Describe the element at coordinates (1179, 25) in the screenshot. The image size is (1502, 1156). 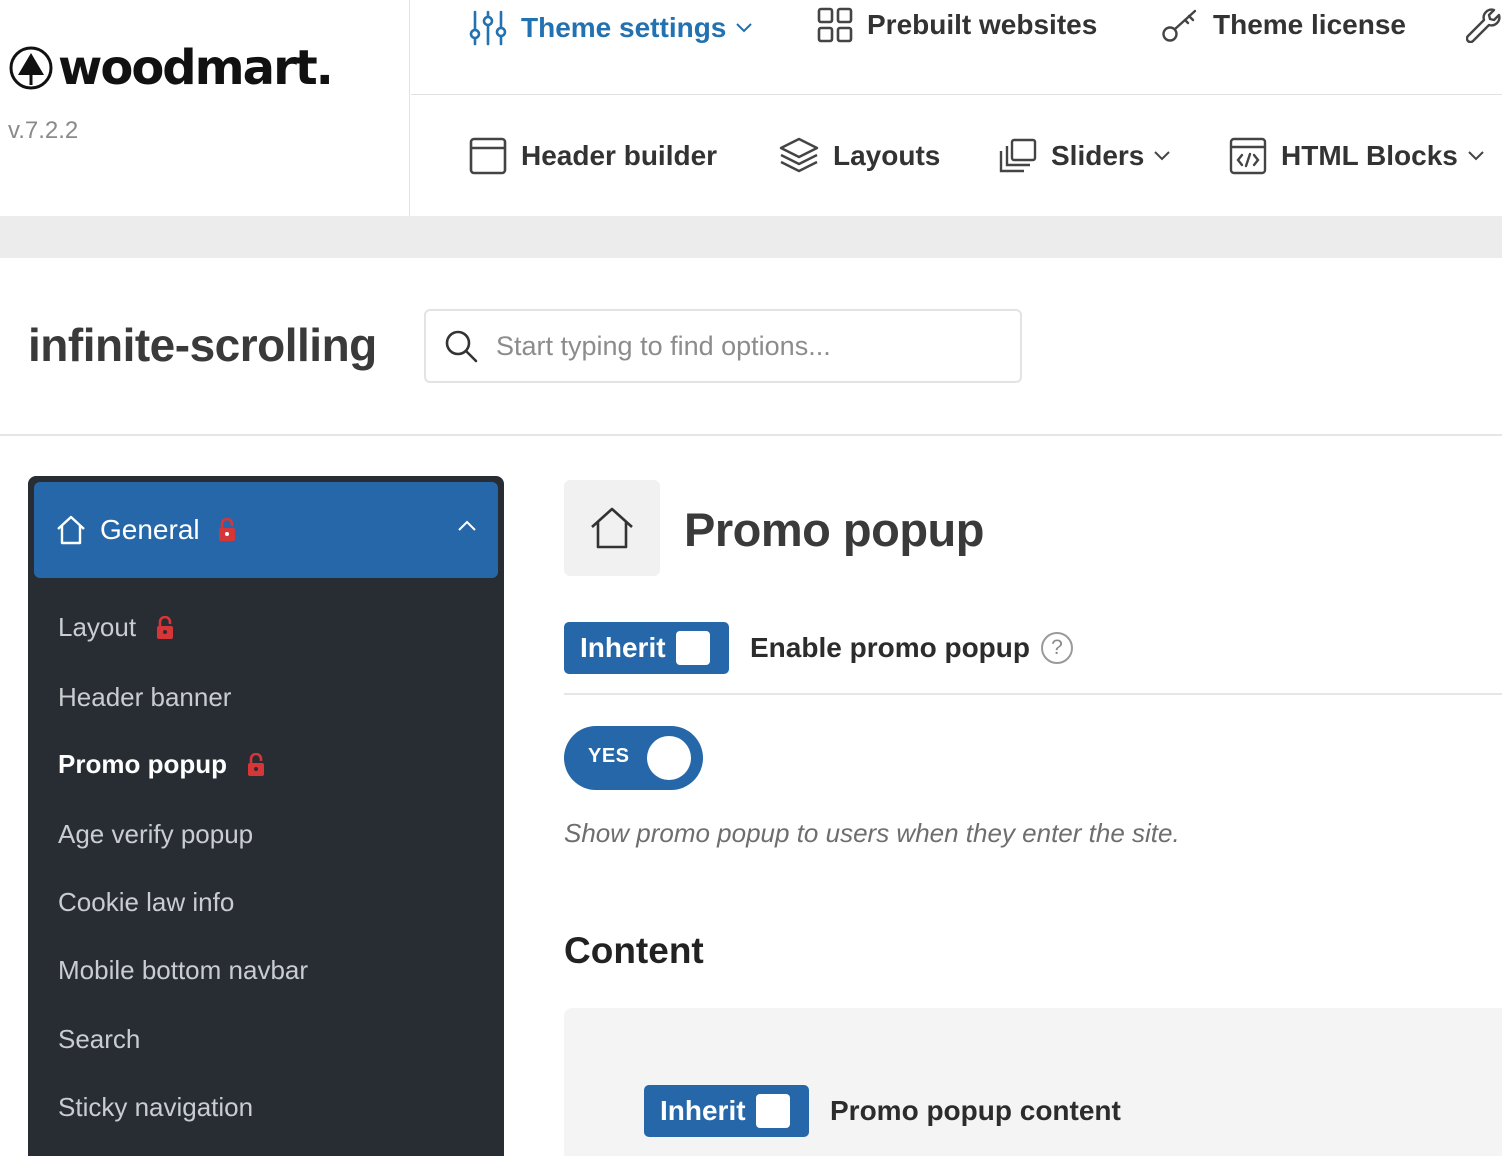
I see `key-icon` at that location.